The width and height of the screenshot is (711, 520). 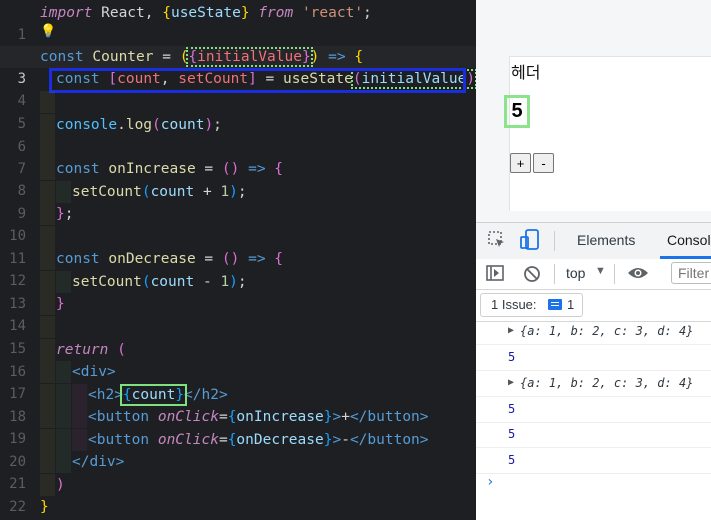 I want to click on lightbulb-icon: 💡, so click(x=48, y=31).